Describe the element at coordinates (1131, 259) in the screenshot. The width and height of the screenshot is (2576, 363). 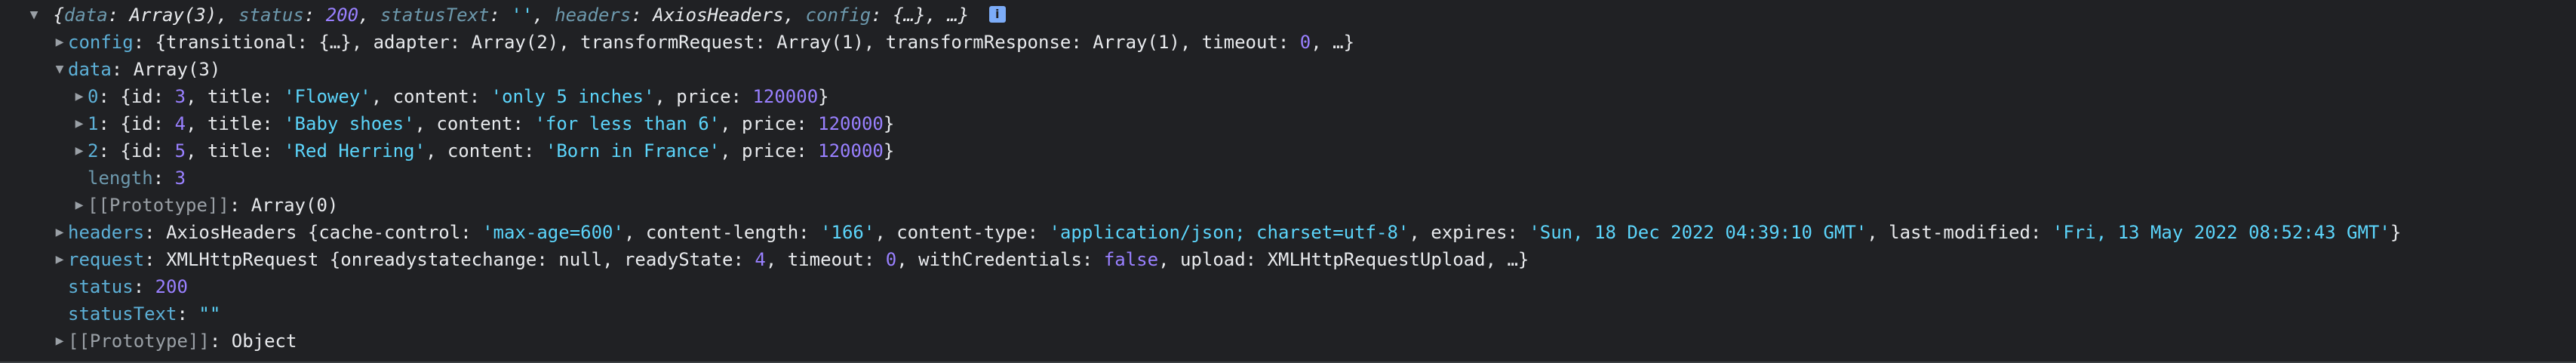
I see `request-prop-value: false` at that location.